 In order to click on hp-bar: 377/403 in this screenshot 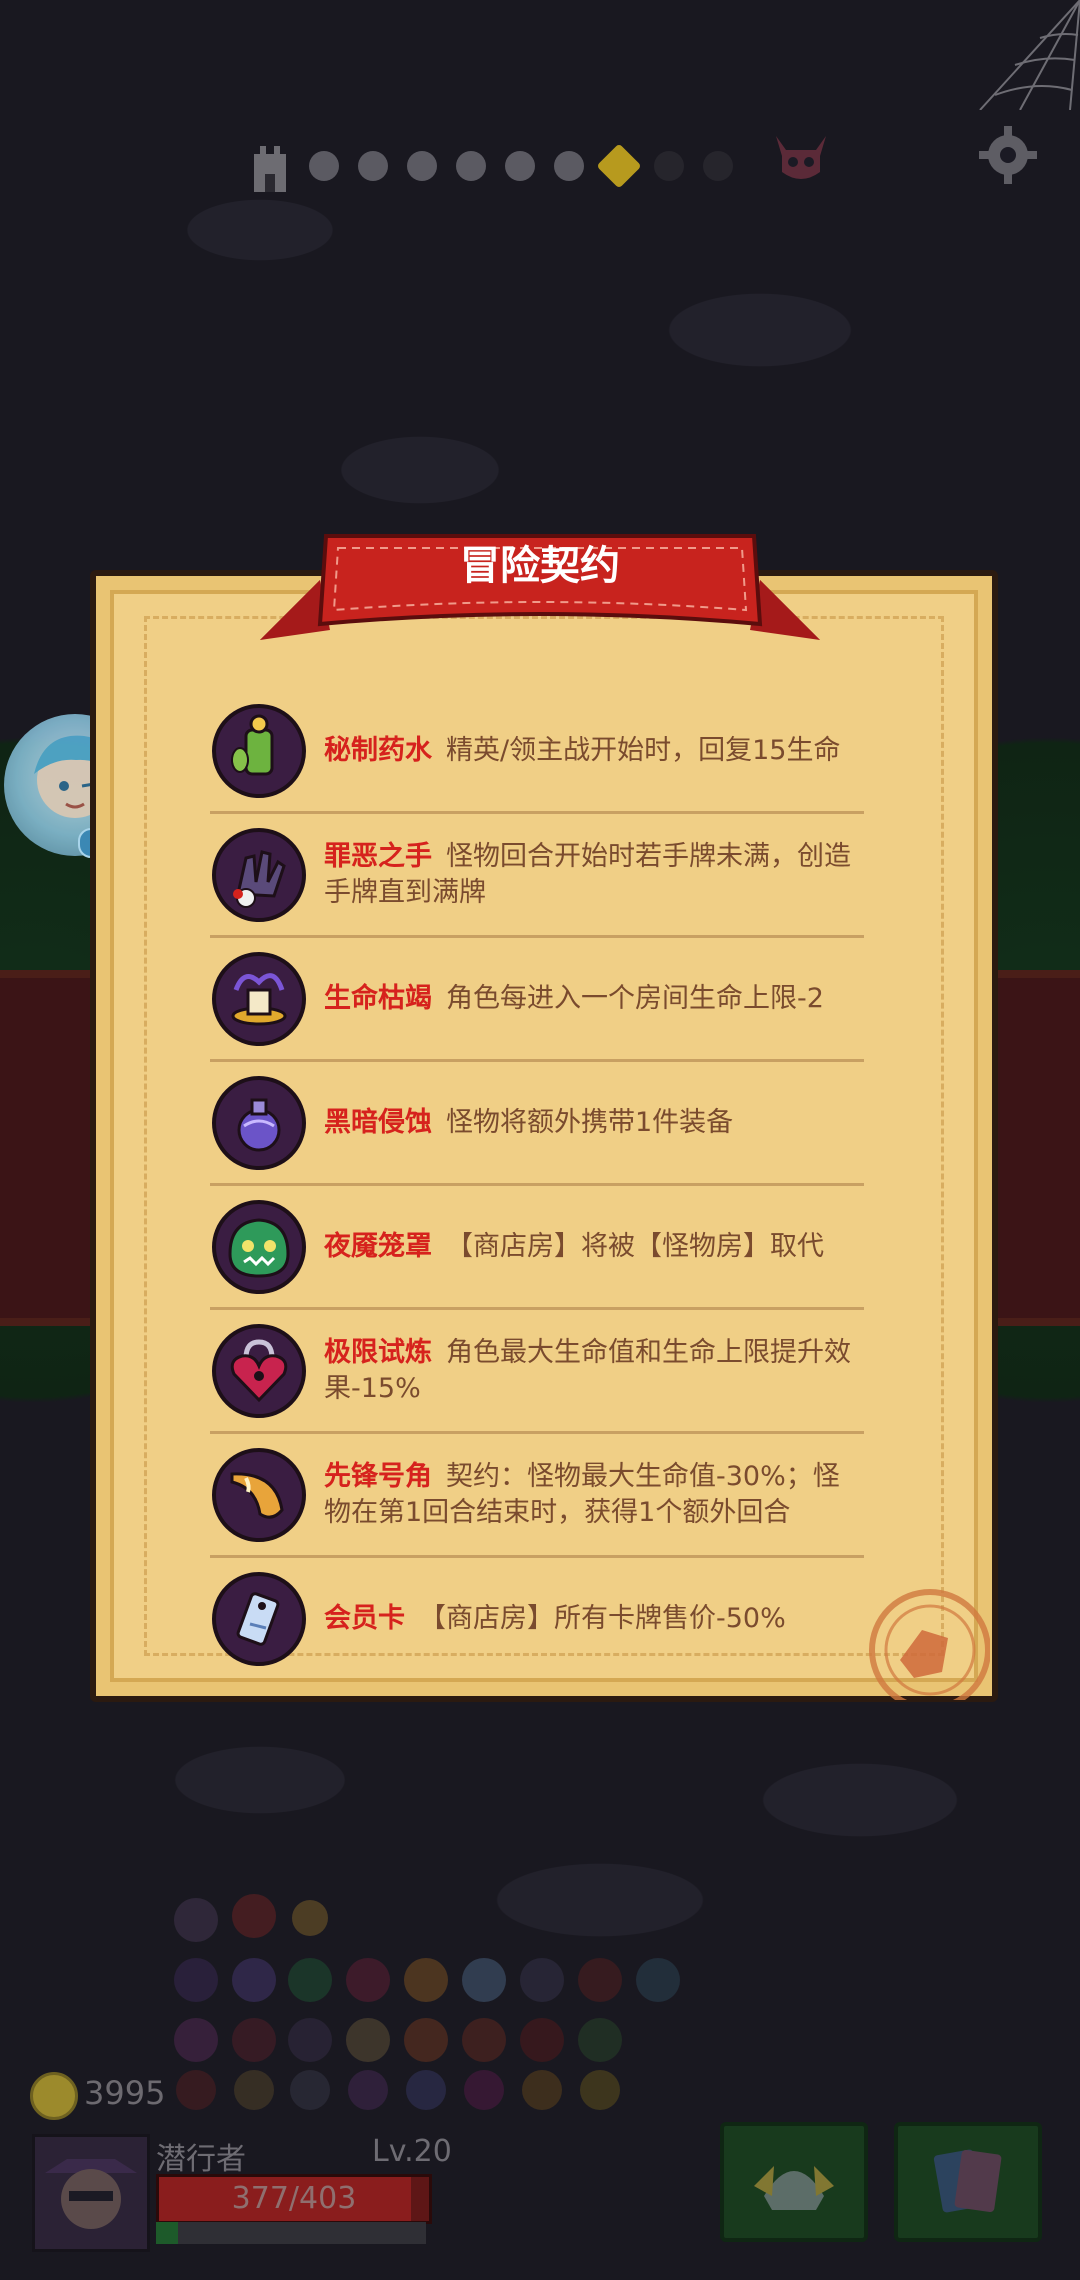, I will do `click(294, 2199)`.